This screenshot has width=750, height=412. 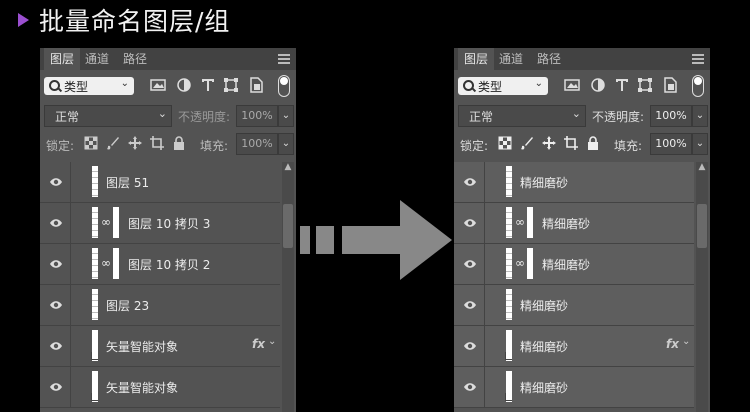 I want to click on opacity-label: 不透明度:, so click(x=618, y=117).